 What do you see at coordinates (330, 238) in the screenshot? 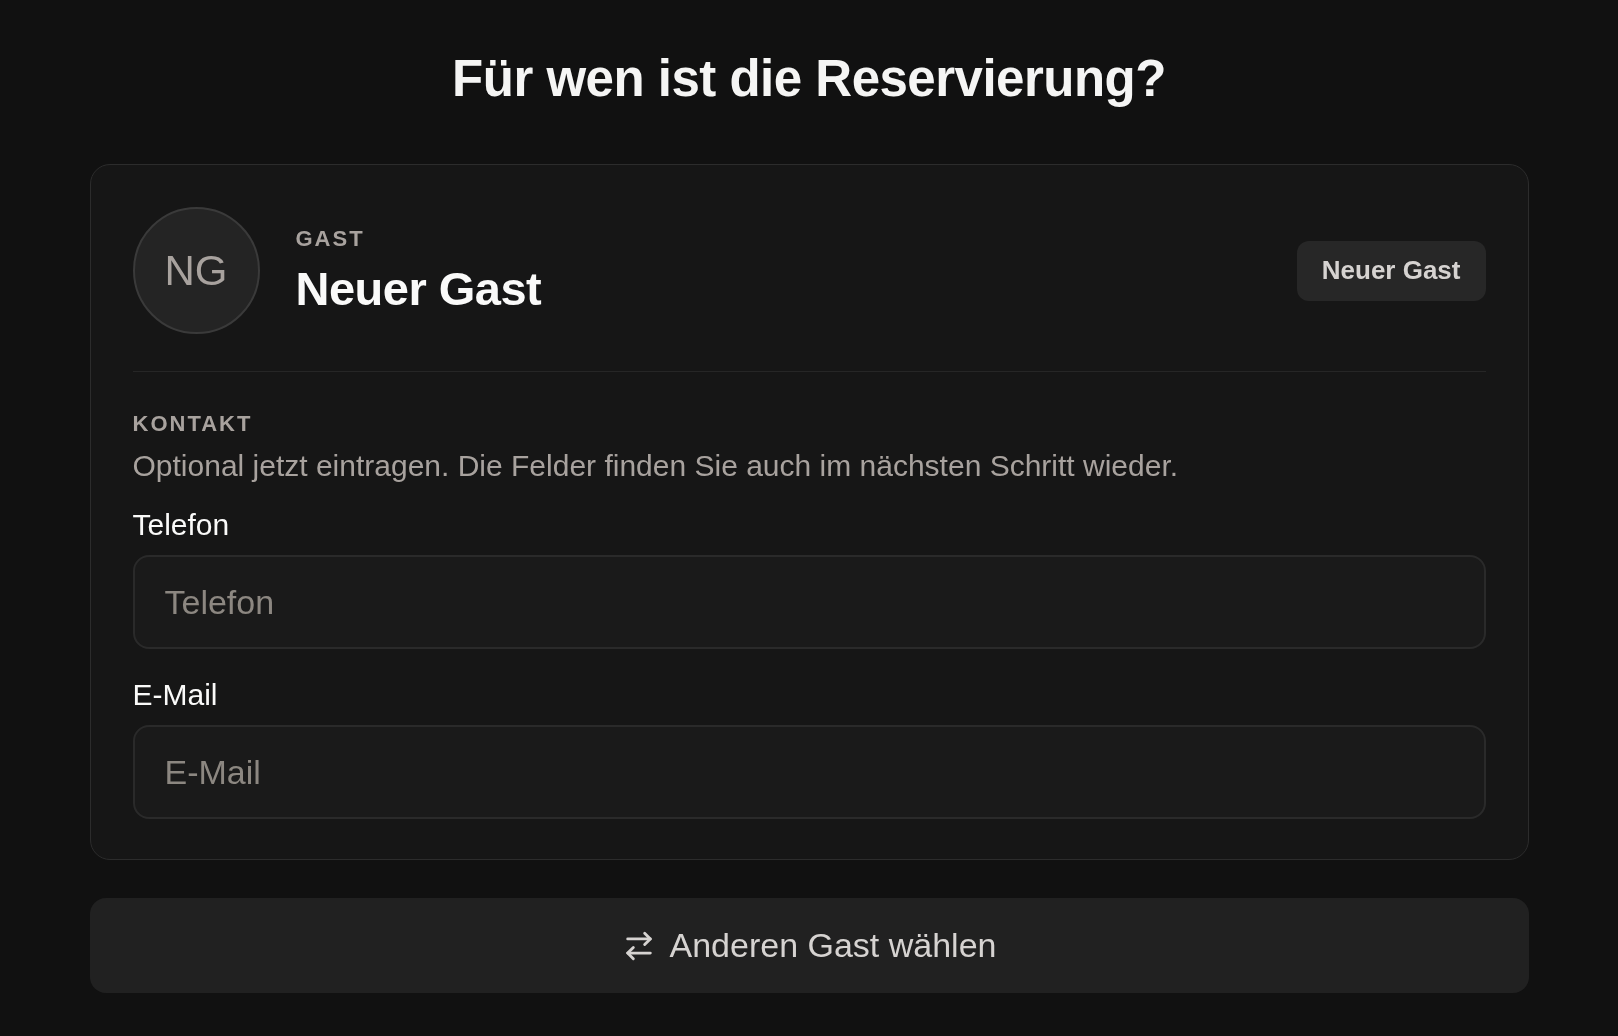
I see `guest-label: GAST` at bounding box center [330, 238].